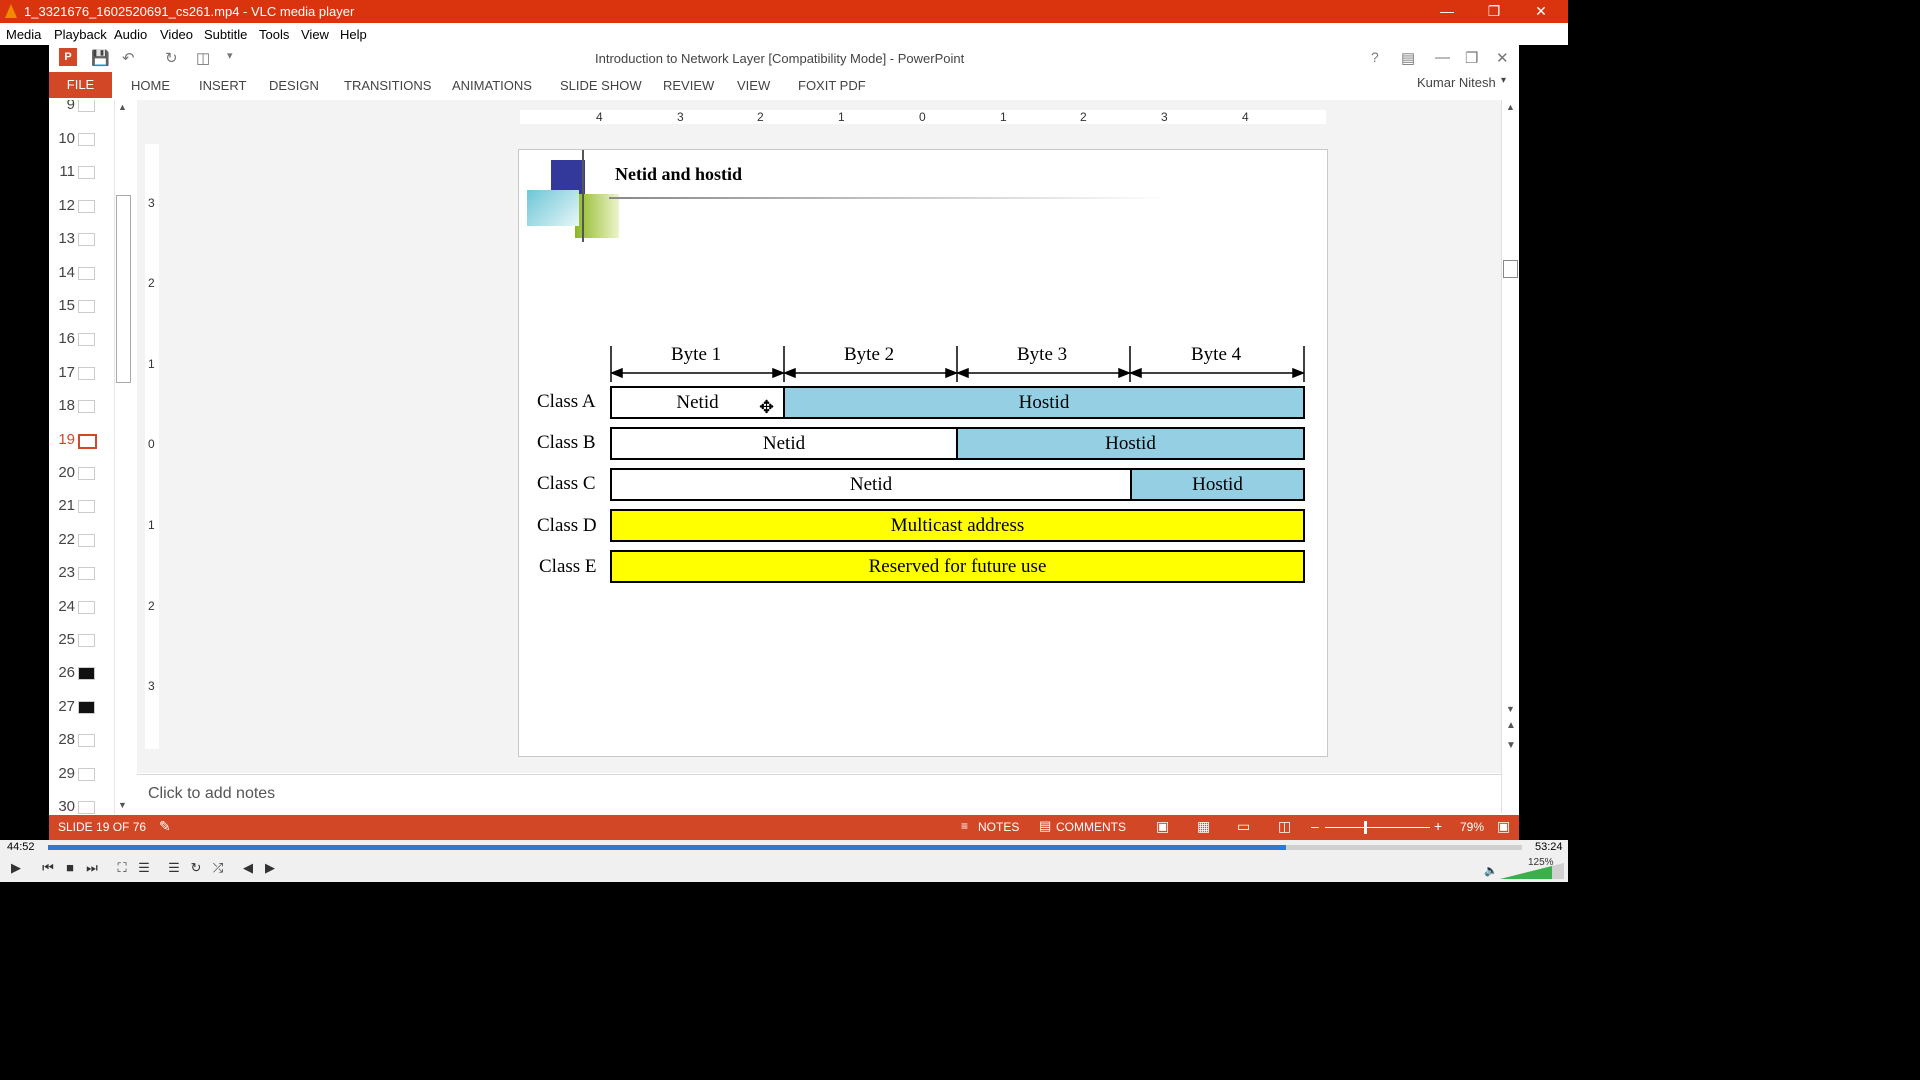  What do you see at coordinates (1510, 456) in the screenshot?
I see `slide-vertical-scrollbar: ▲ ▼ ▲ ▼` at bounding box center [1510, 456].